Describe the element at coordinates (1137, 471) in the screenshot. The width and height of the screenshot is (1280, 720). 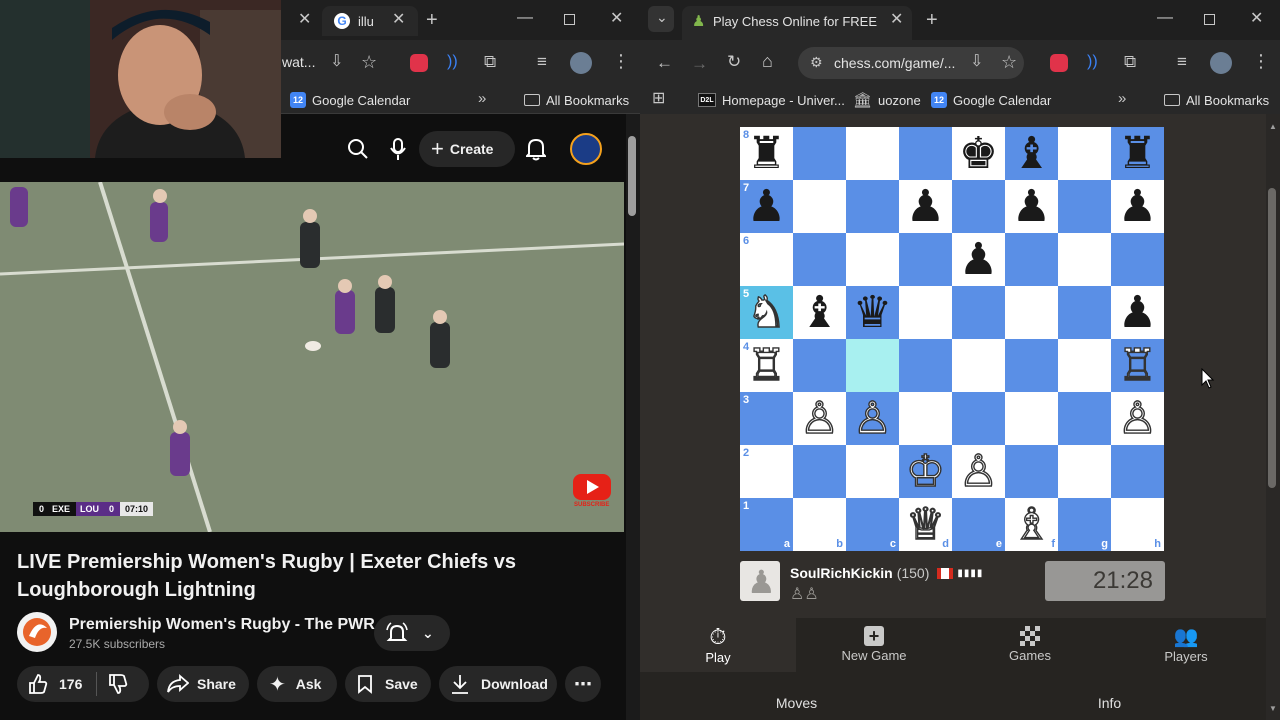
I see `square-h2` at that location.